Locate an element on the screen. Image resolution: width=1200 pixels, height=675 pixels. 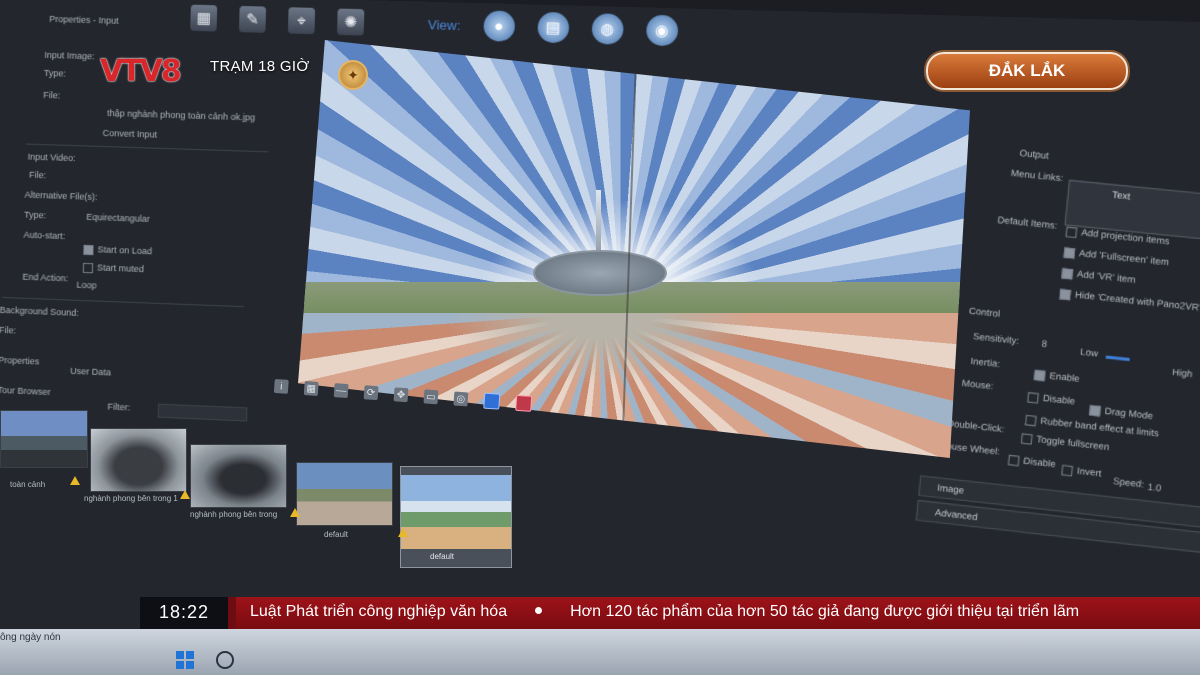
convert-input-button: Convert Input is located at coordinates (129, 134).